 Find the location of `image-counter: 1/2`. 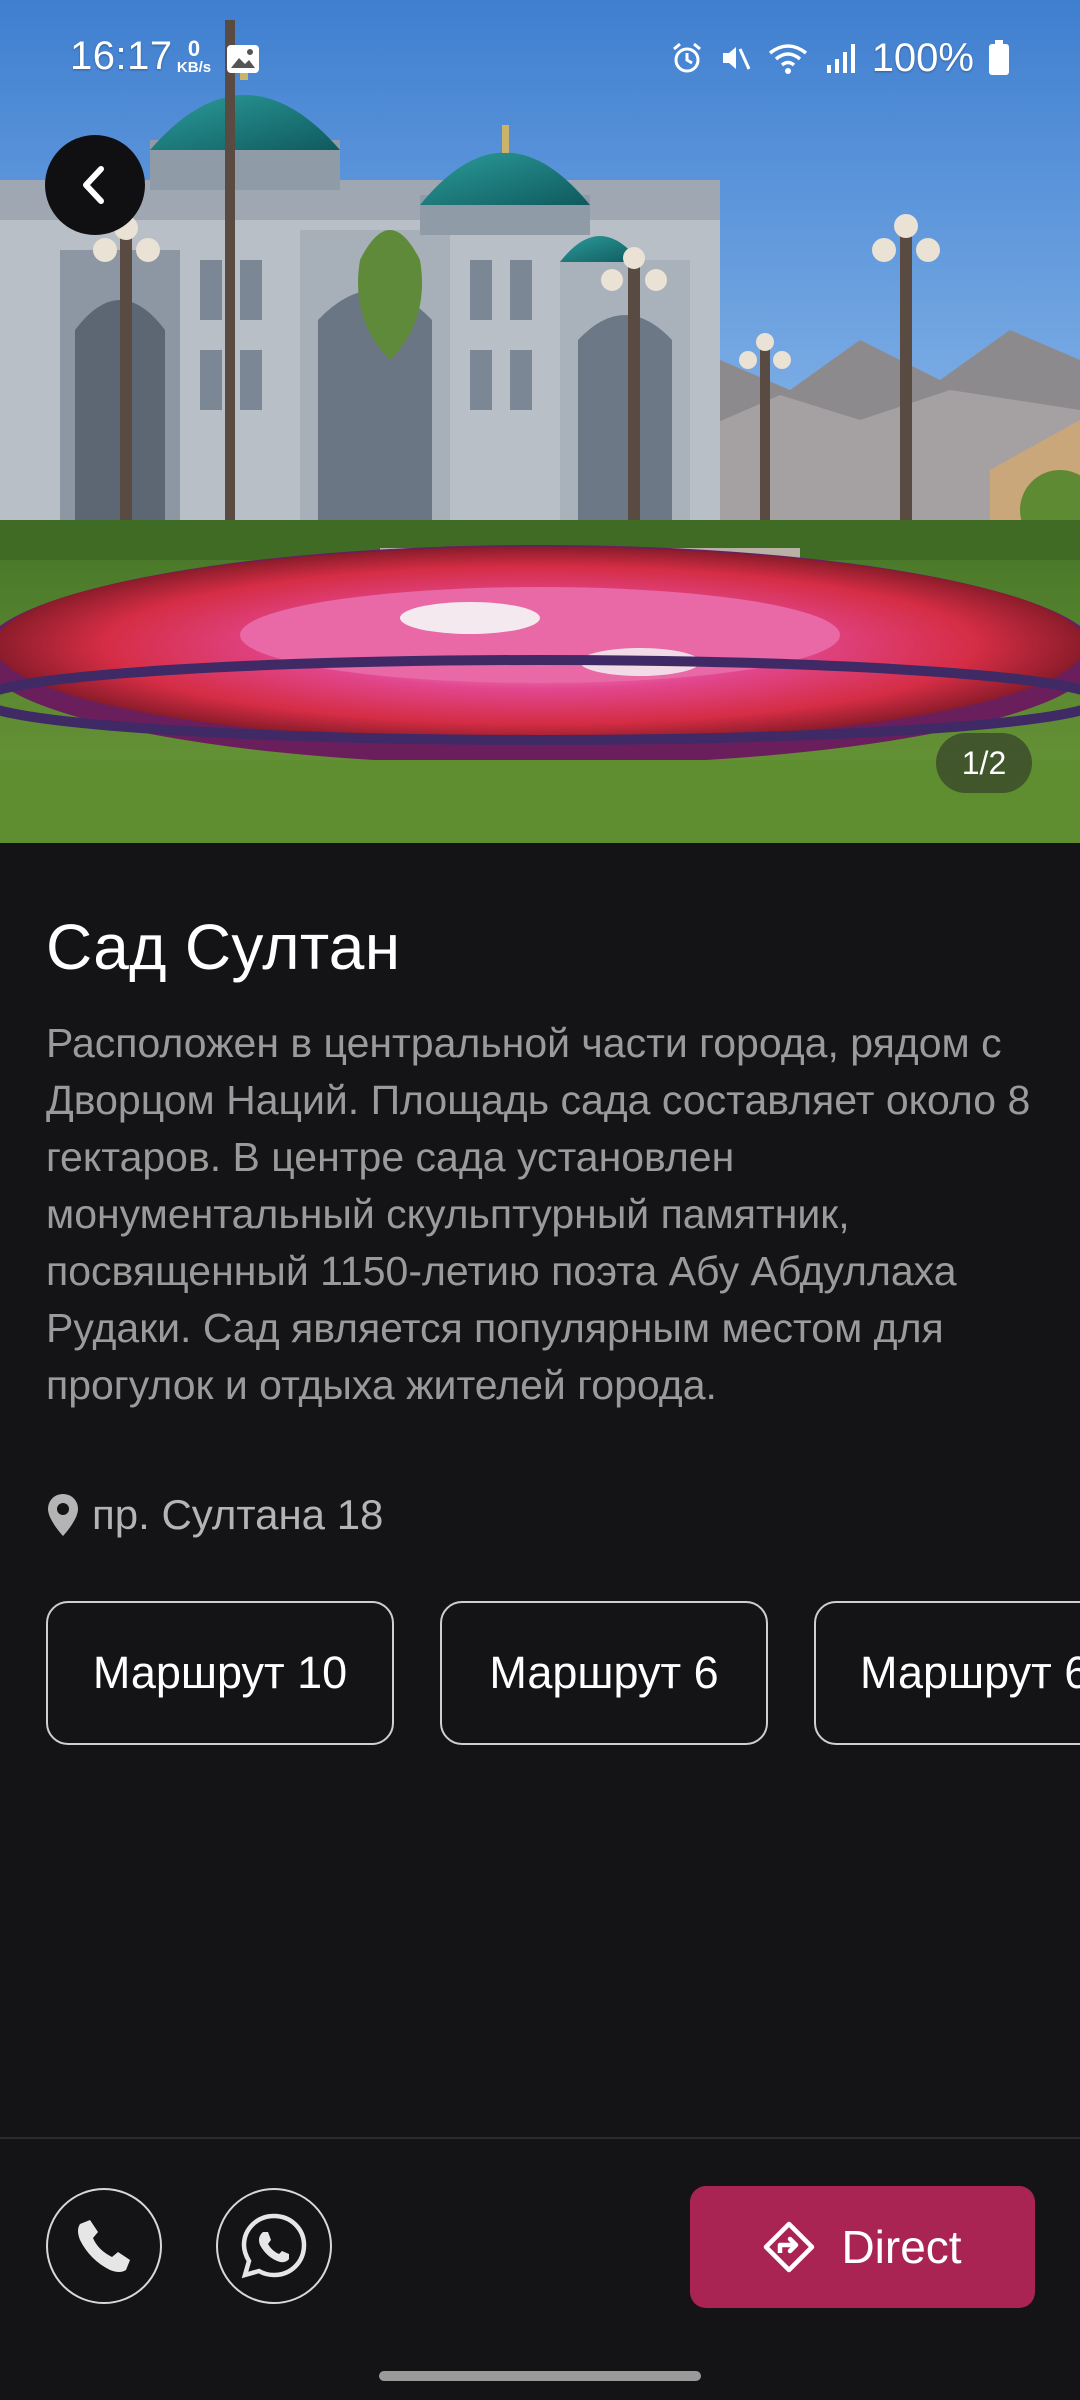

image-counter: 1/2 is located at coordinates (984, 763).